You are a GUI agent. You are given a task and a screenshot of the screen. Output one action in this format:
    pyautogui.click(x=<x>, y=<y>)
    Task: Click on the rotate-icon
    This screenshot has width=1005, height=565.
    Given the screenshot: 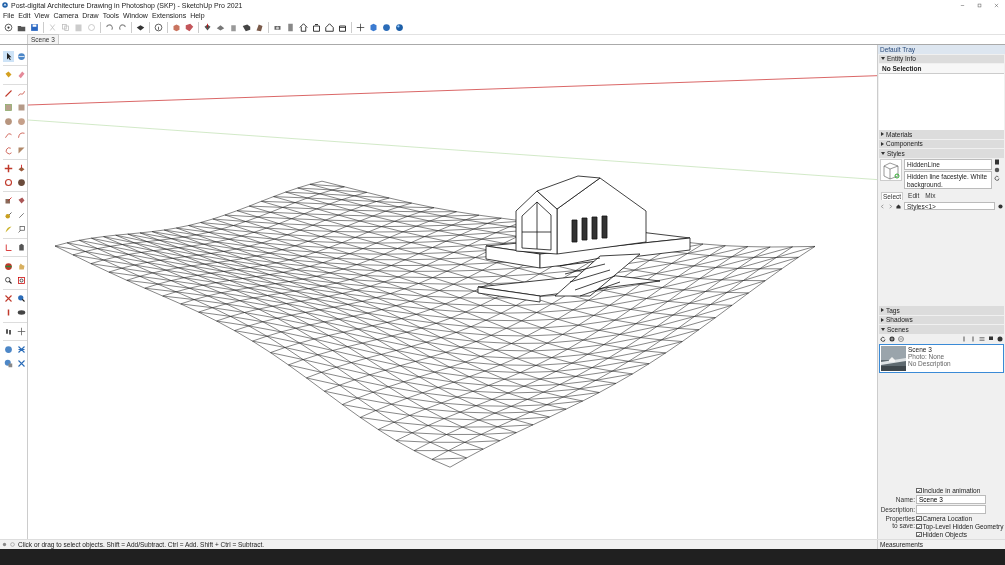 What is the action you would take?
    pyautogui.click(x=8, y=183)
    